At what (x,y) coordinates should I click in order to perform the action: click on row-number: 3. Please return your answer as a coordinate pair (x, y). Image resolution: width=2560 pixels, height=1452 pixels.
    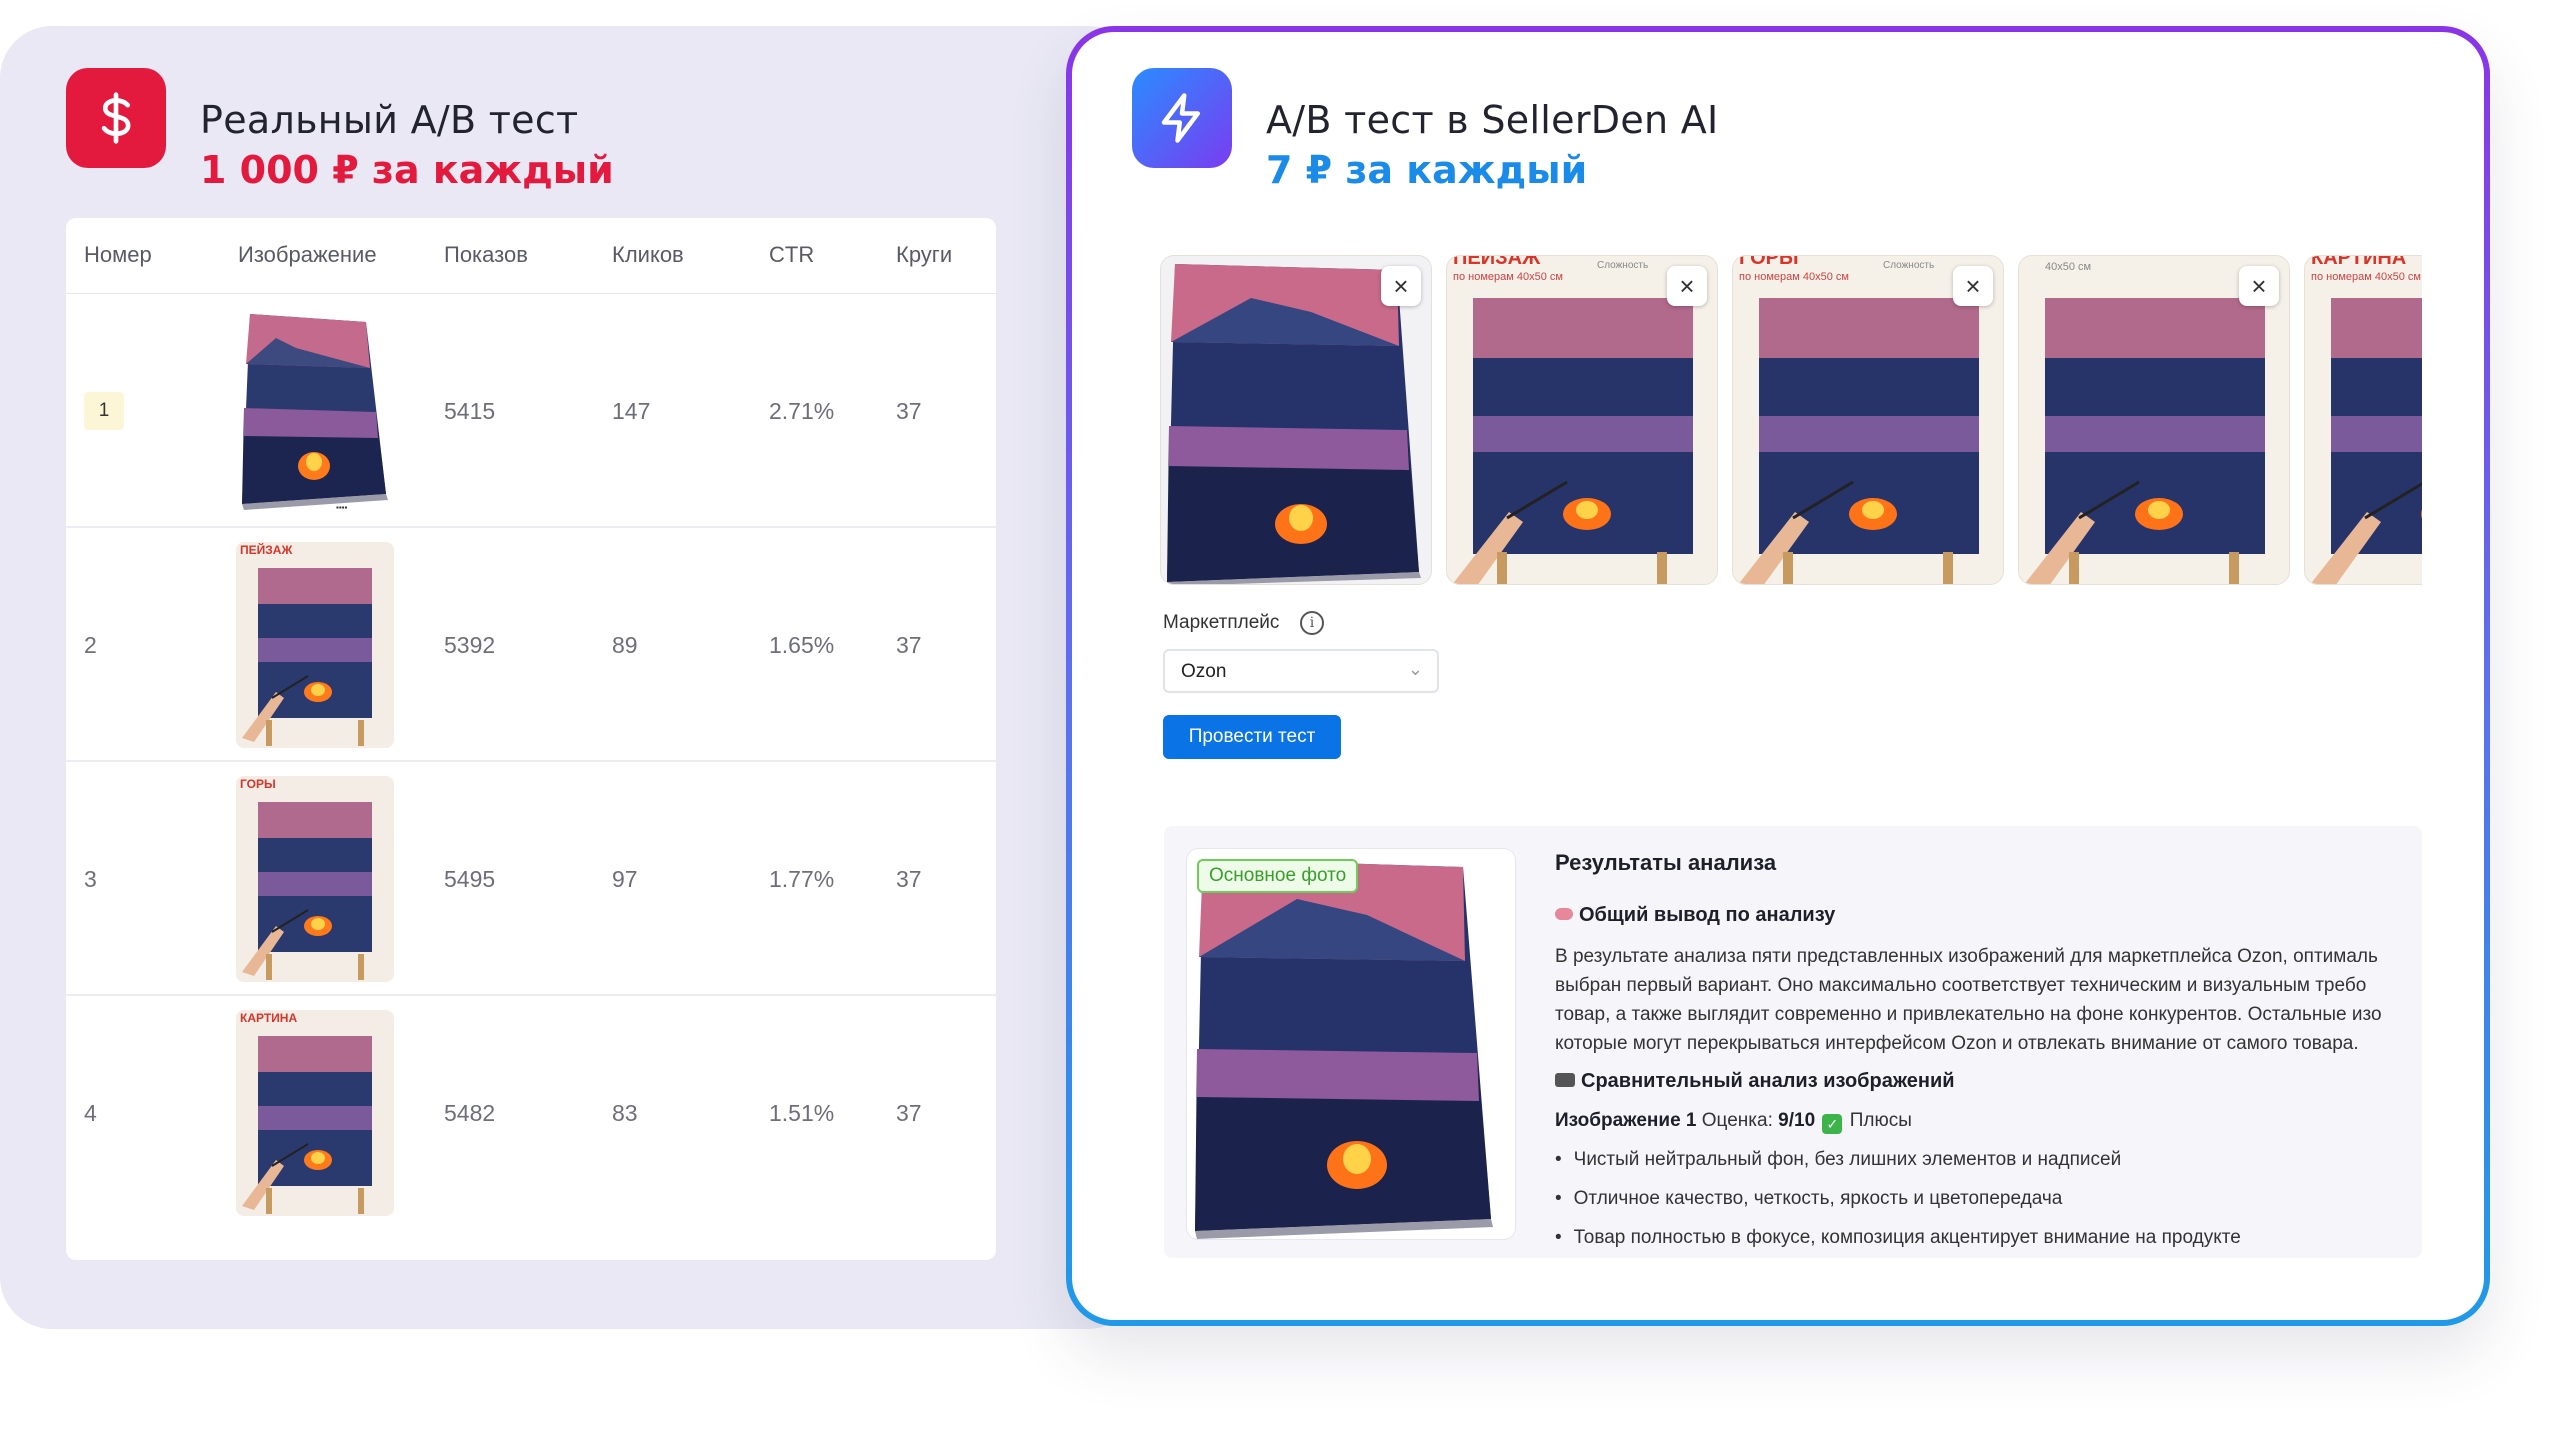
    Looking at the image, I should click on (90, 879).